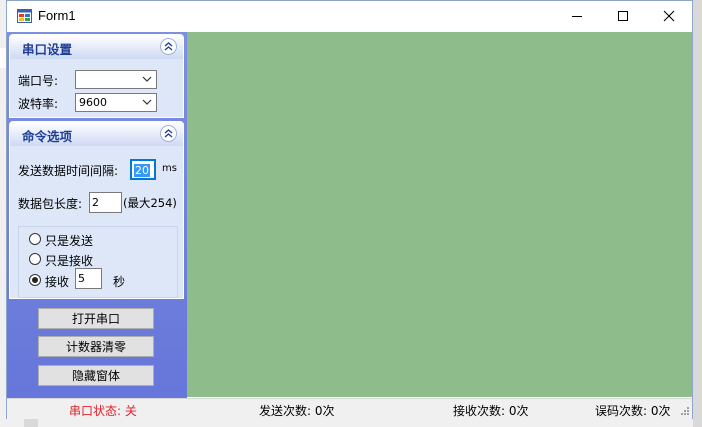 The width and height of the screenshot is (702, 427). What do you see at coordinates (96, 346) in the screenshot?
I see `reset-counter-button: 计数器清零` at bounding box center [96, 346].